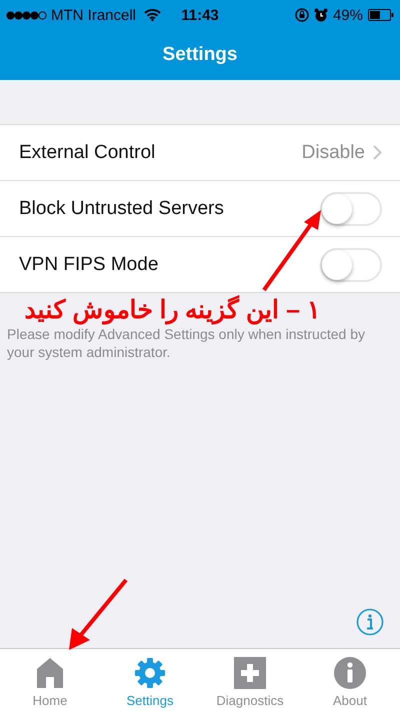 This screenshot has width=400, height=711. What do you see at coordinates (370, 622) in the screenshot?
I see `info-button` at bounding box center [370, 622].